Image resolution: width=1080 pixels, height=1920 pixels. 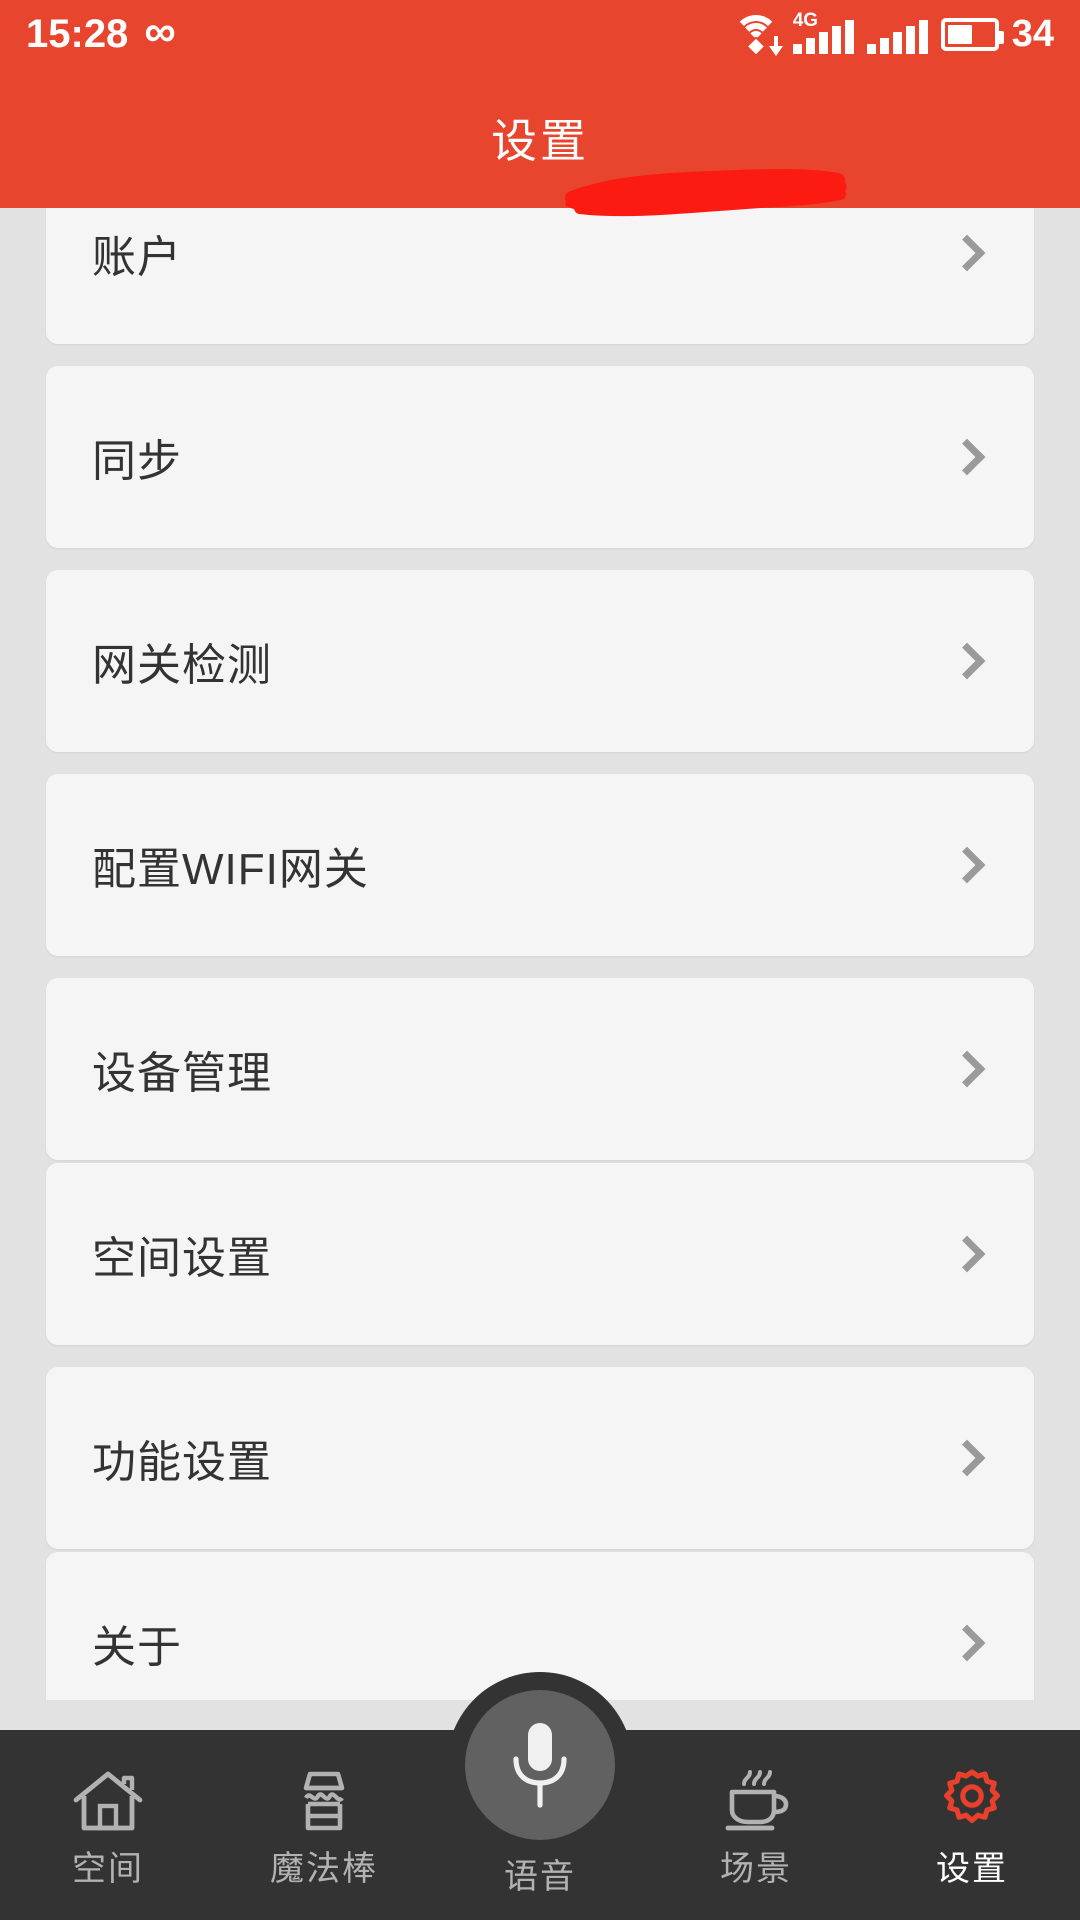 I want to click on nav-item-settings: 设置, so click(x=972, y=1825).